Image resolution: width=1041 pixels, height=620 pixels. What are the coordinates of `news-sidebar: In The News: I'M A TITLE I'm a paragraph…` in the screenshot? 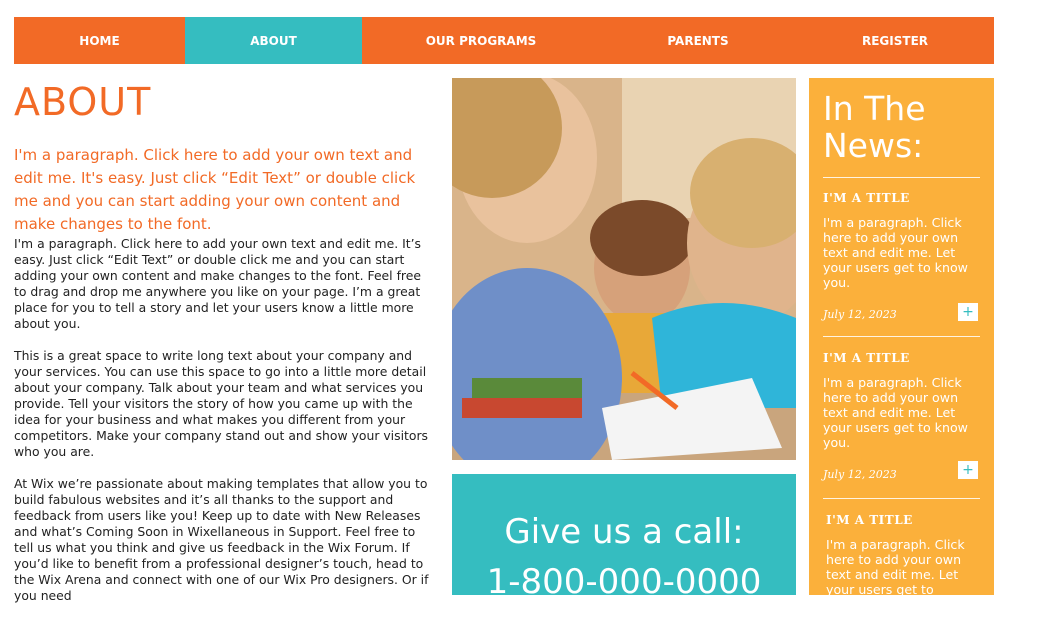 It's located at (901, 336).